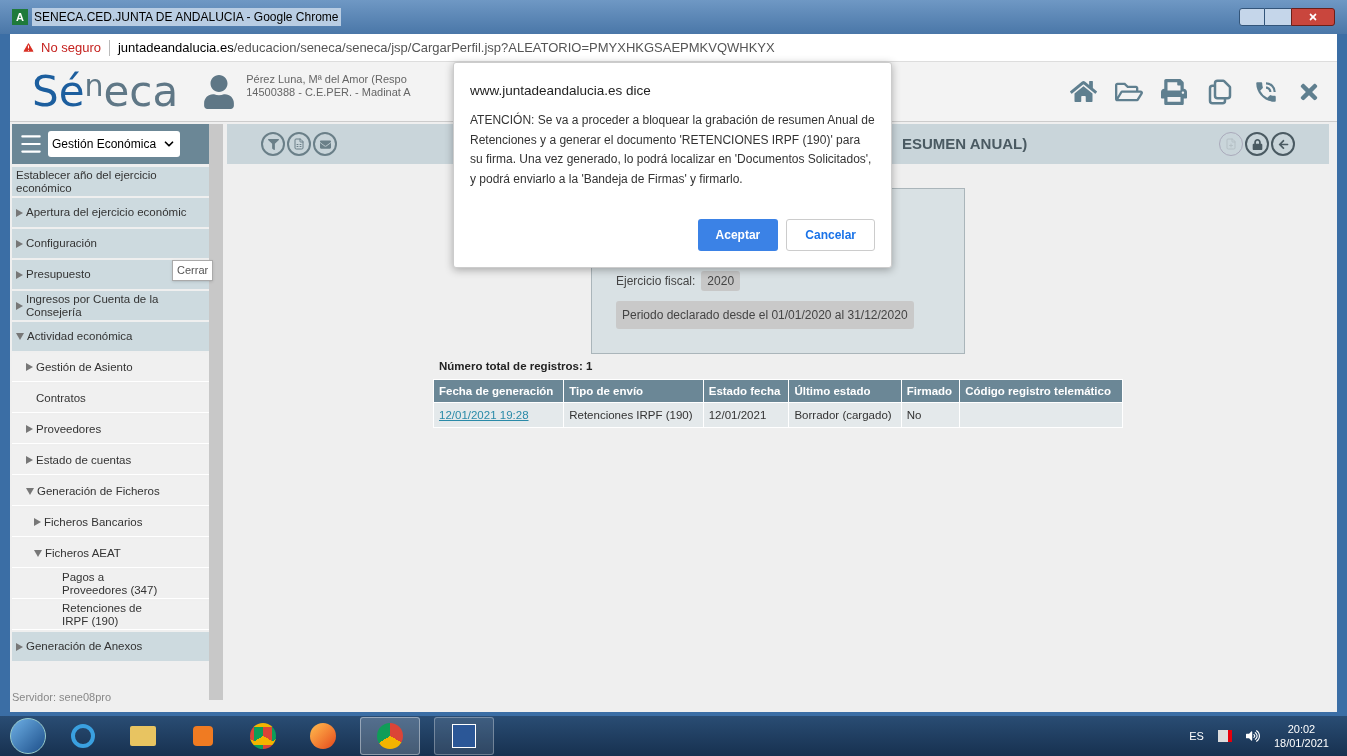 The image size is (1347, 756). What do you see at coordinates (738, 235) in the screenshot?
I see `accept-button: Aceptar` at bounding box center [738, 235].